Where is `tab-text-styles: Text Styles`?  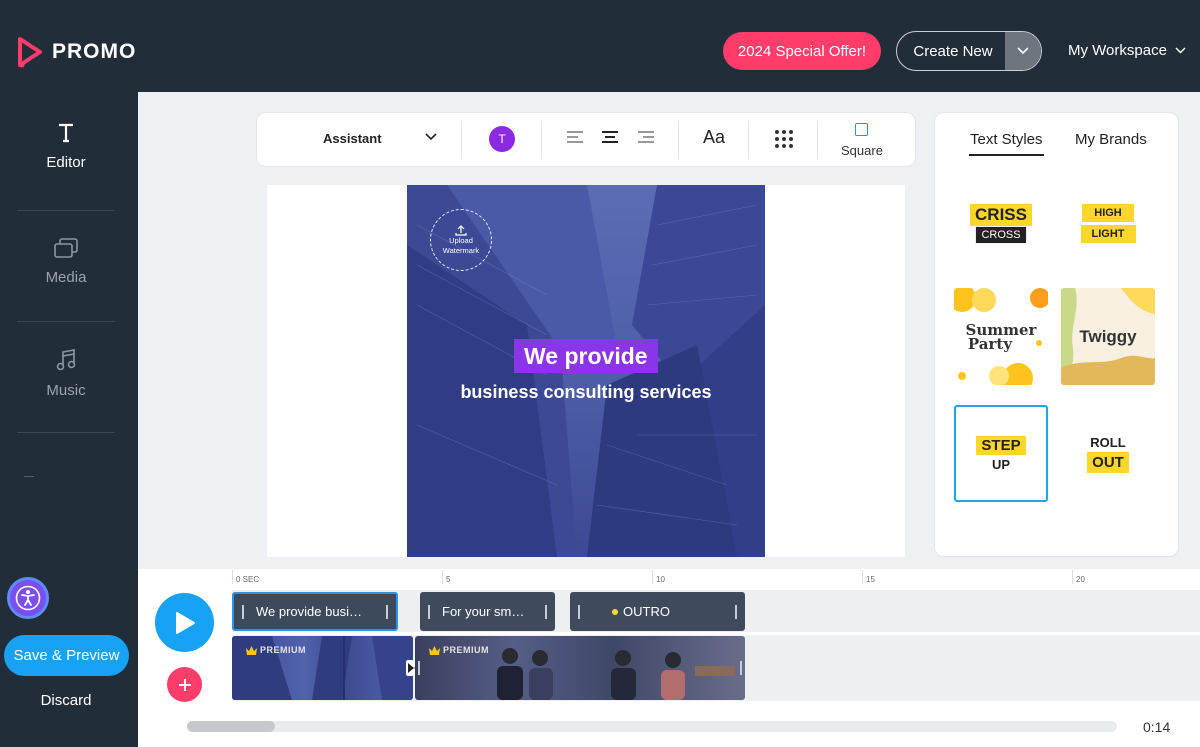
tab-text-styles: Text Styles is located at coordinates (1006, 143).